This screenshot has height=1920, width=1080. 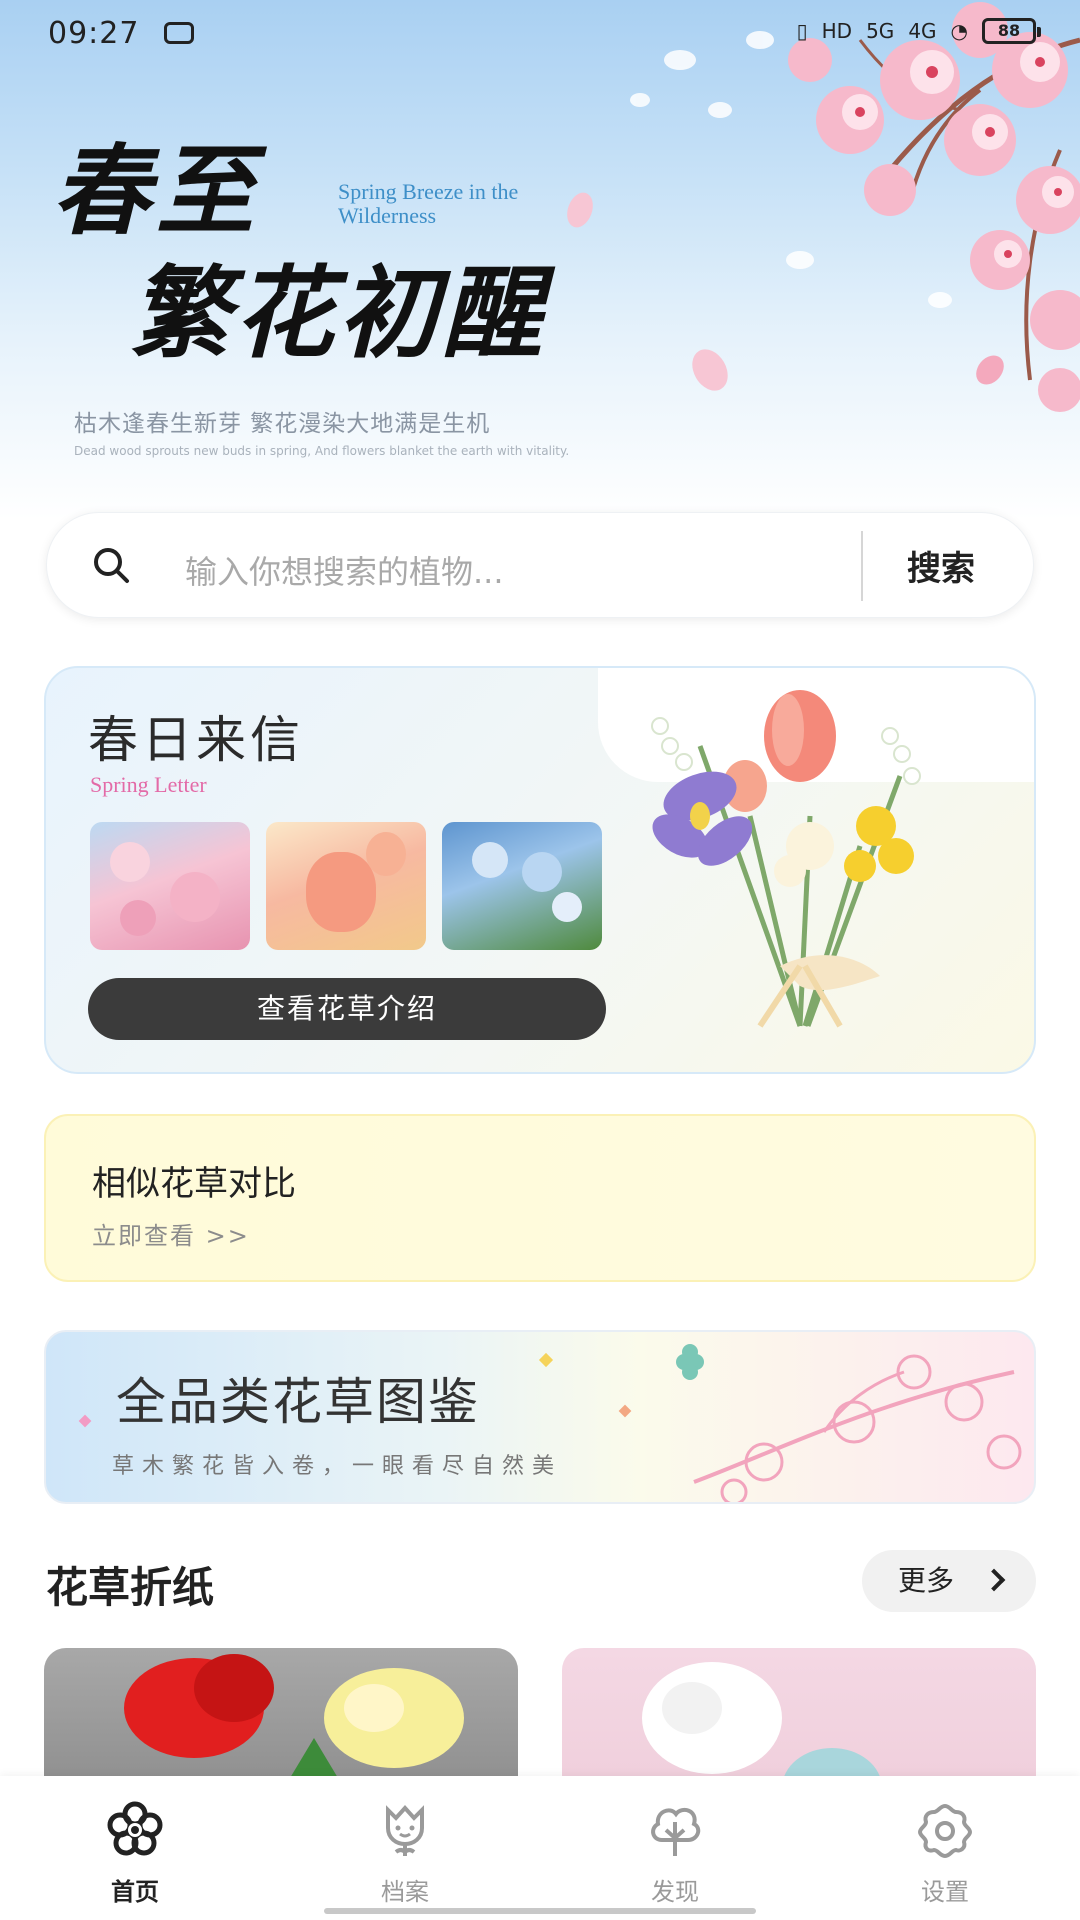 I want to click on notification-app-icon, so click(x=179, y=33).